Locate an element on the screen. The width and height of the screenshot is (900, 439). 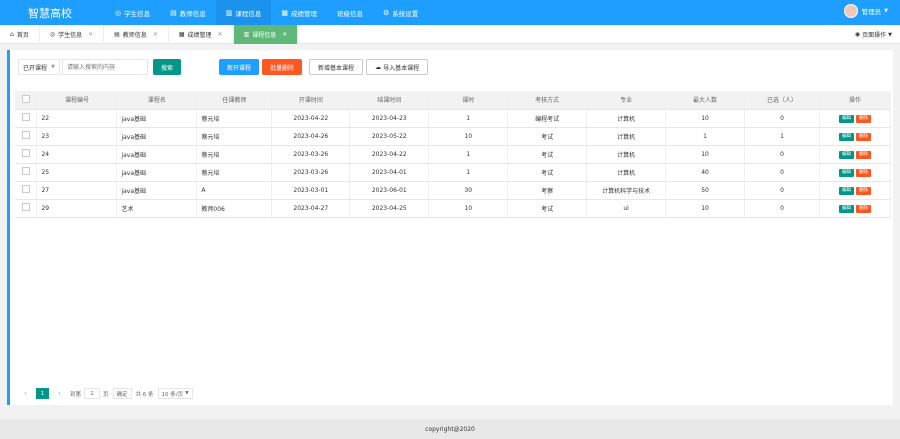
page-operations-menu: ◉ 页面操作 ▼ is located at coordinates (873, 34).